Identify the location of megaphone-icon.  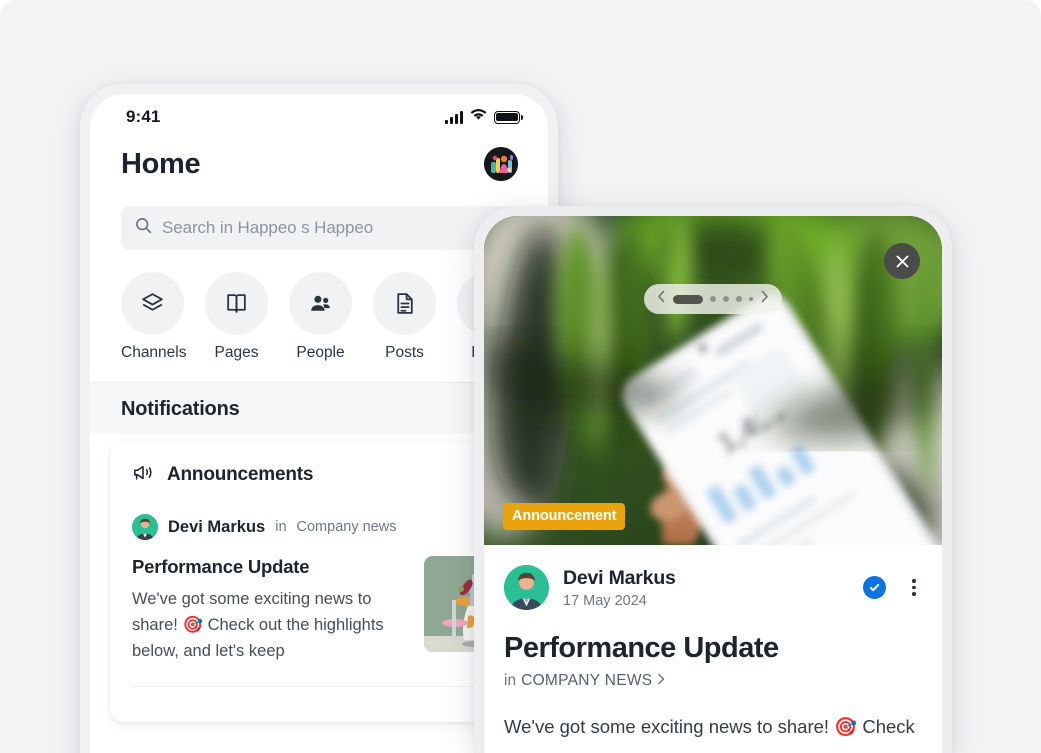
(143, 475).